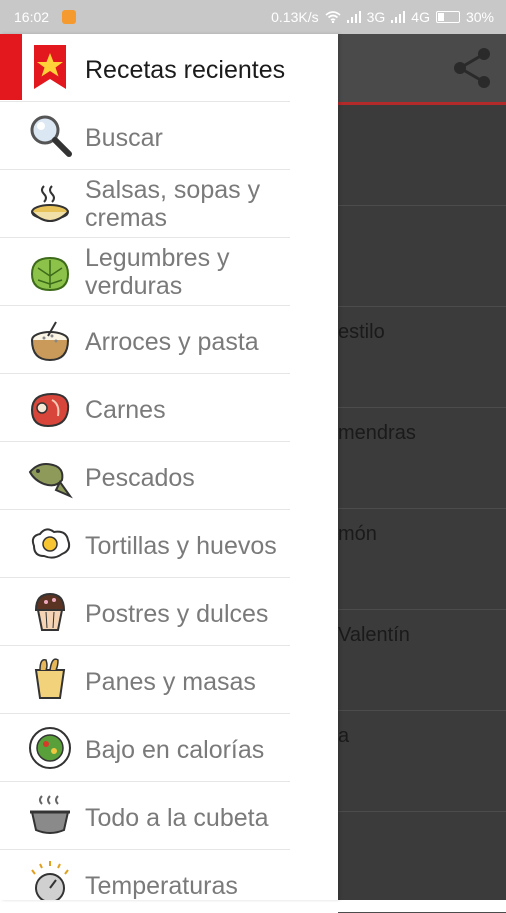 This screenshot has height=913, width=506. I want to click on drawer-item-label: Panes y masas, so click(170, 682).